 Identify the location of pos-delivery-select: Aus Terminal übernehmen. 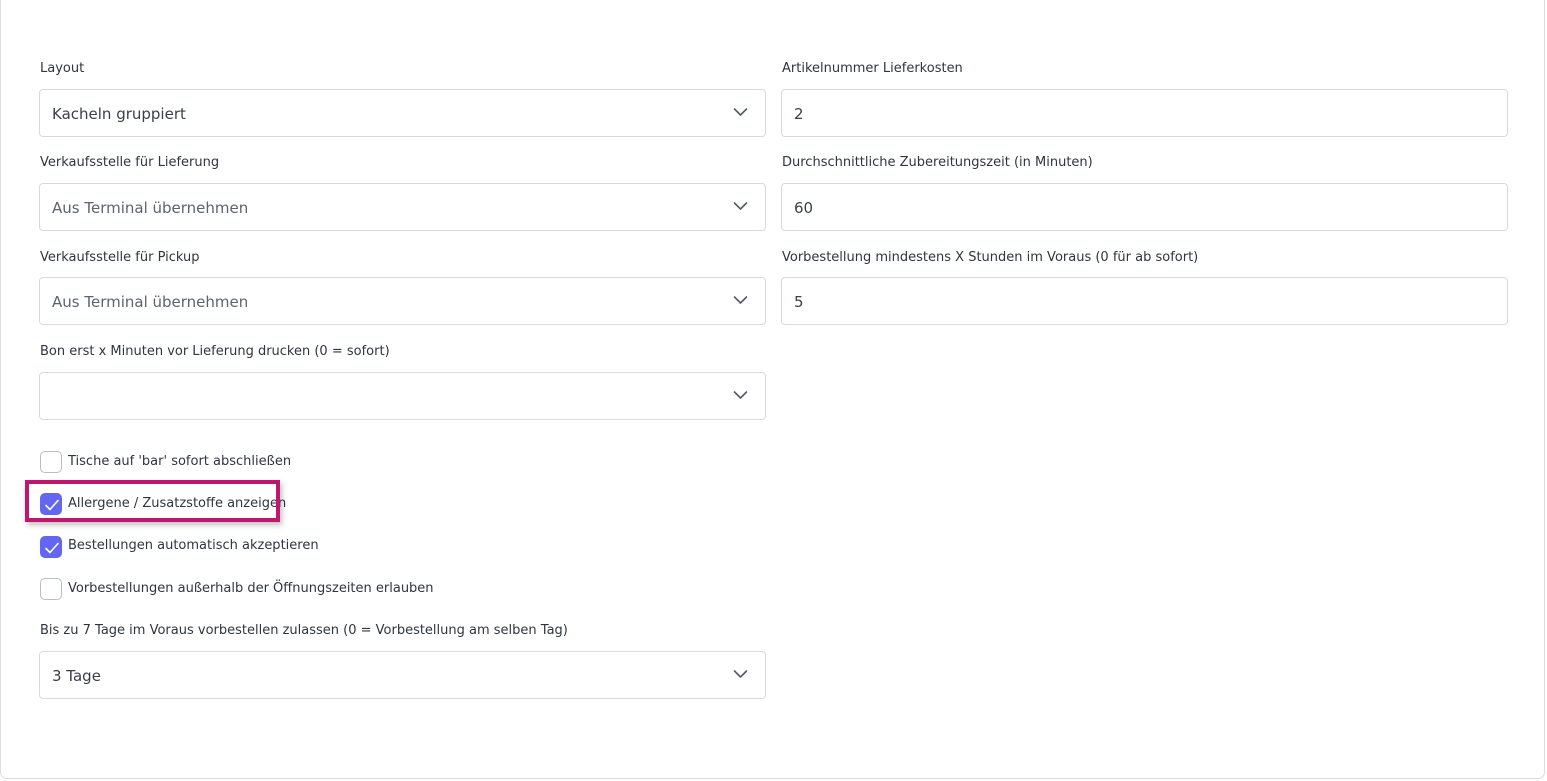
(402, 207).